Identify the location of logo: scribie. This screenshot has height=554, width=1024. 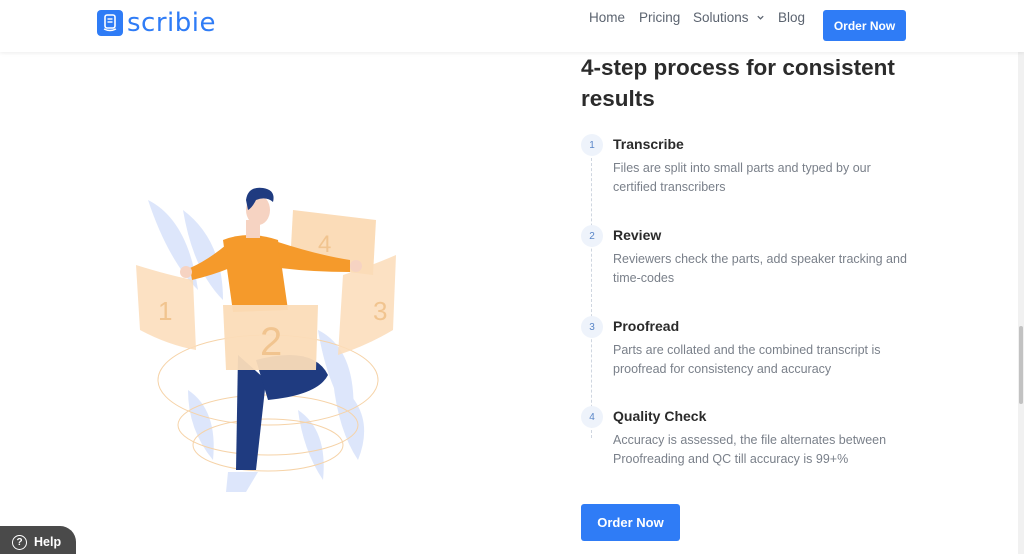
(156, 23).